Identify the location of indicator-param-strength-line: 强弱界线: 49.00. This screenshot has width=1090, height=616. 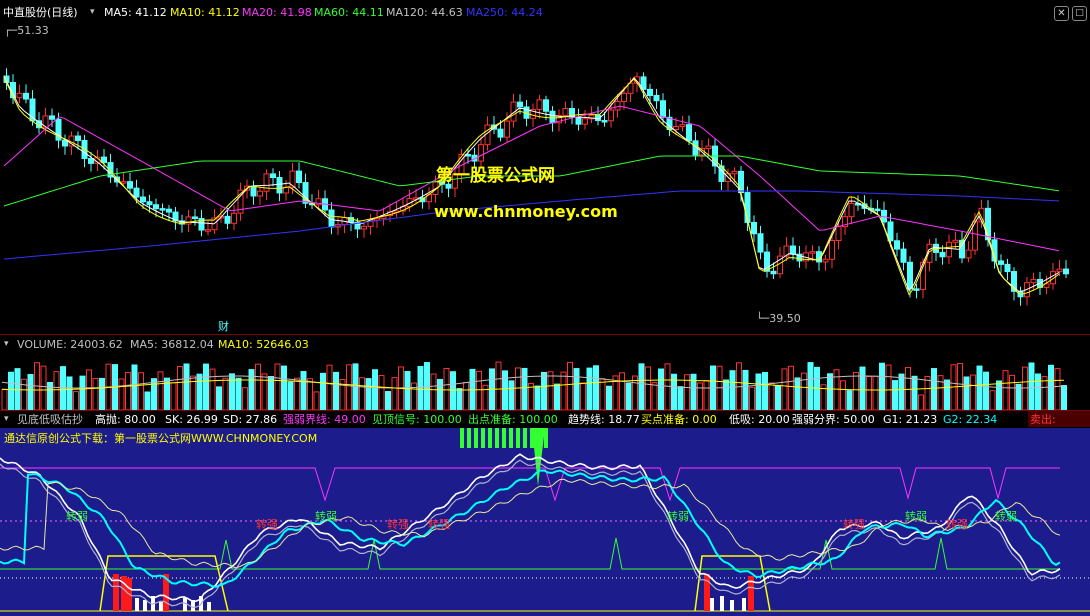
(324, 419).